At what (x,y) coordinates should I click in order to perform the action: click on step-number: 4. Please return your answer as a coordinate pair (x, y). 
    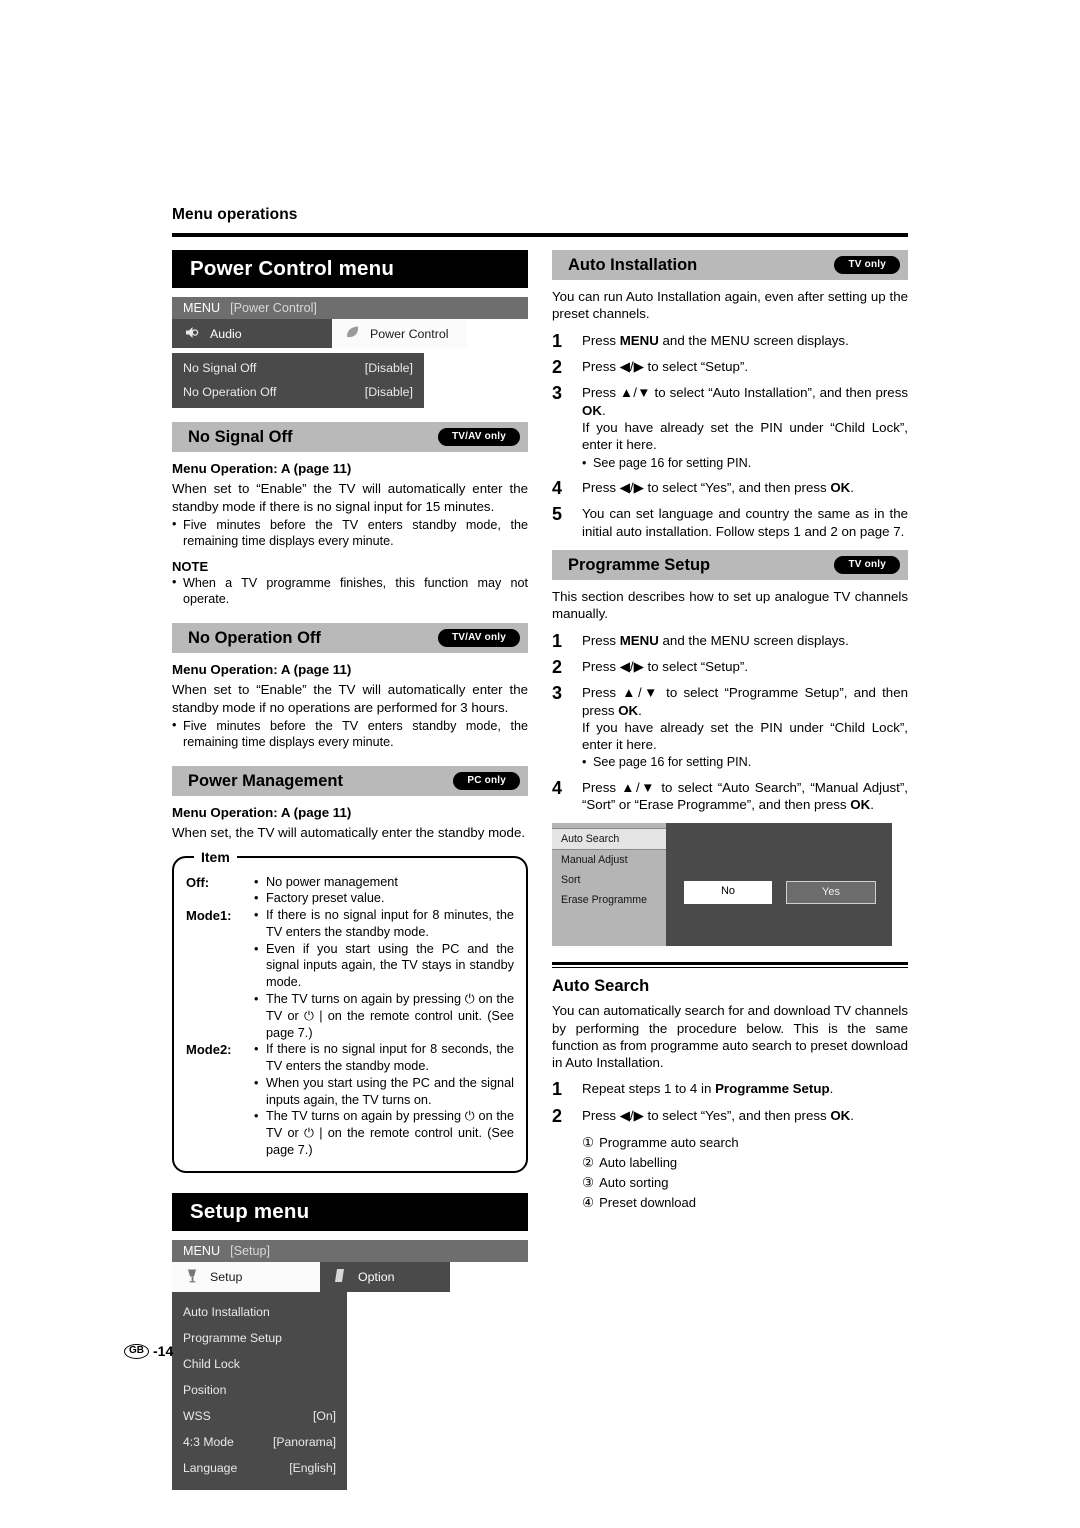
    Looking at the image, I should click on (557, 787).